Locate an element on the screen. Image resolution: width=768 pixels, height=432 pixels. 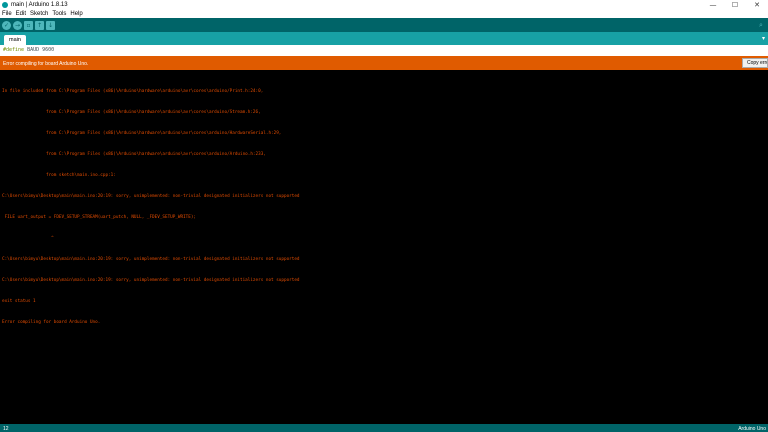
open-button: ↑ is located at coordinates (39, 25).